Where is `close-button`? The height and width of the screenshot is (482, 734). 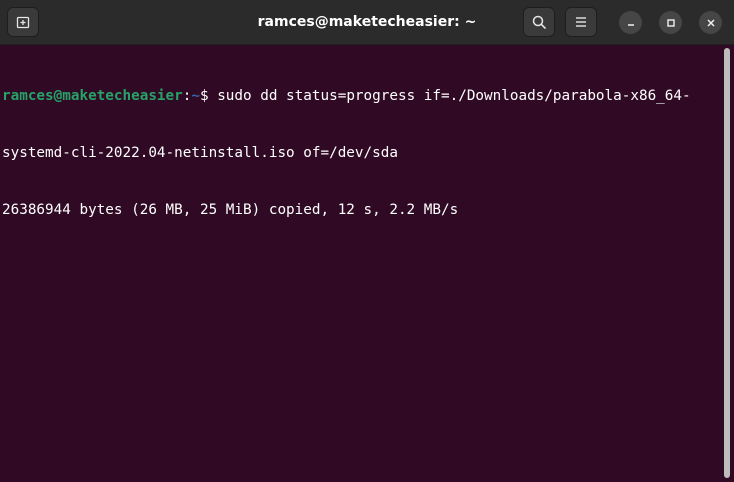
close-button is located at coordinates (710, 22).